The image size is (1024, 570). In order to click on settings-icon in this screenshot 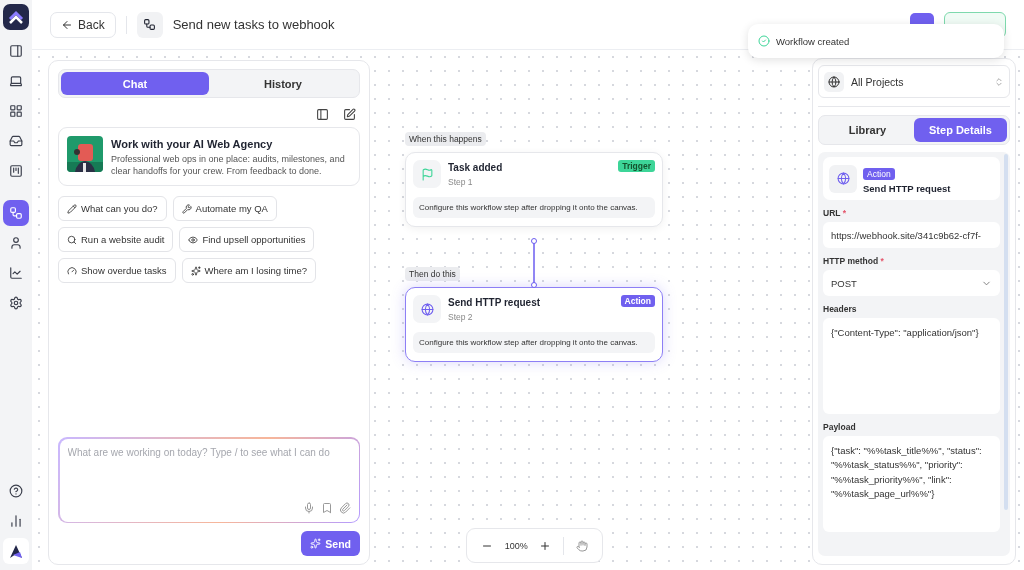, I will do `click(16, 303)`.